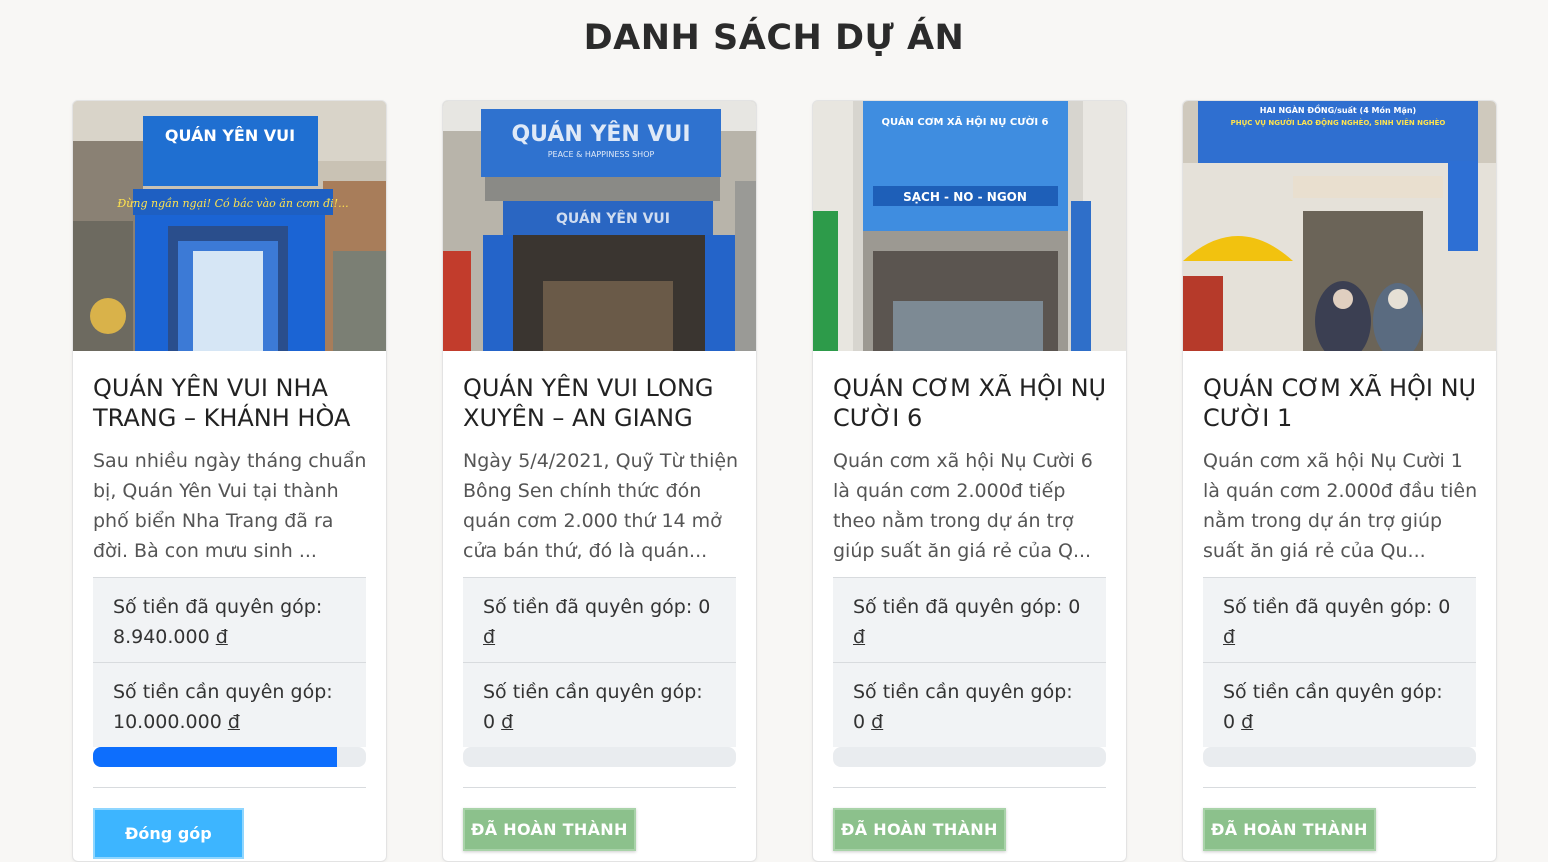 Image resolution: width=1548 pixels, height=862 pixels. Describe the element at coordinates (603, 403) in the screenshot. I see `project-title: QUÁN YÊN VUI LONG XUYÊN – AN GIANG` at that location.